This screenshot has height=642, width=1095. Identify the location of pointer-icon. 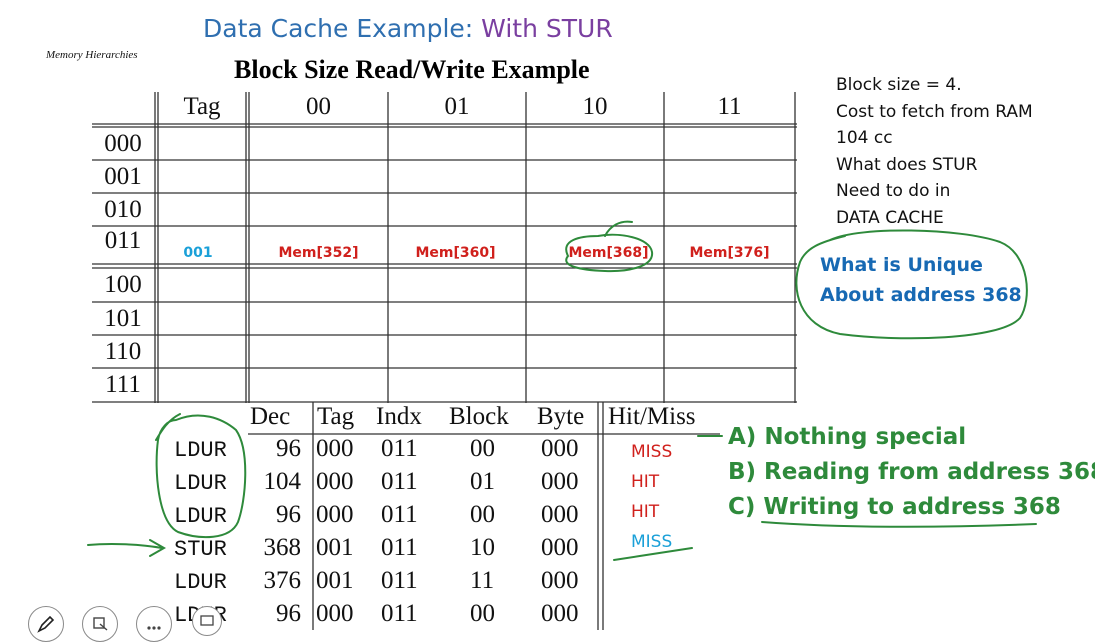
(100, 624).